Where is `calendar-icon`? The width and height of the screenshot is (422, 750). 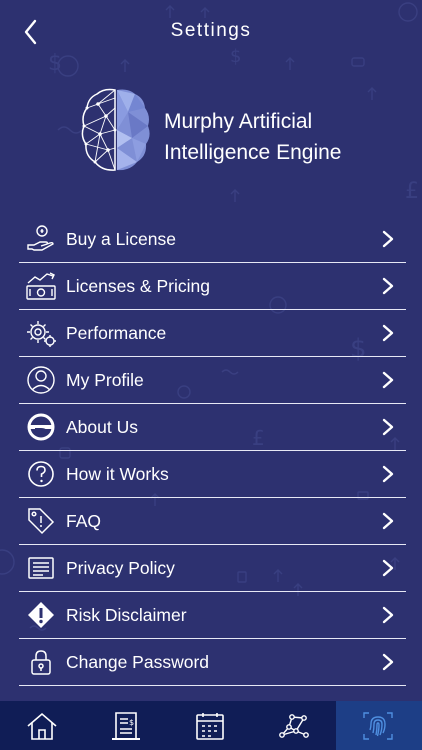 calendar-icon is located at coordinates (210, 726).